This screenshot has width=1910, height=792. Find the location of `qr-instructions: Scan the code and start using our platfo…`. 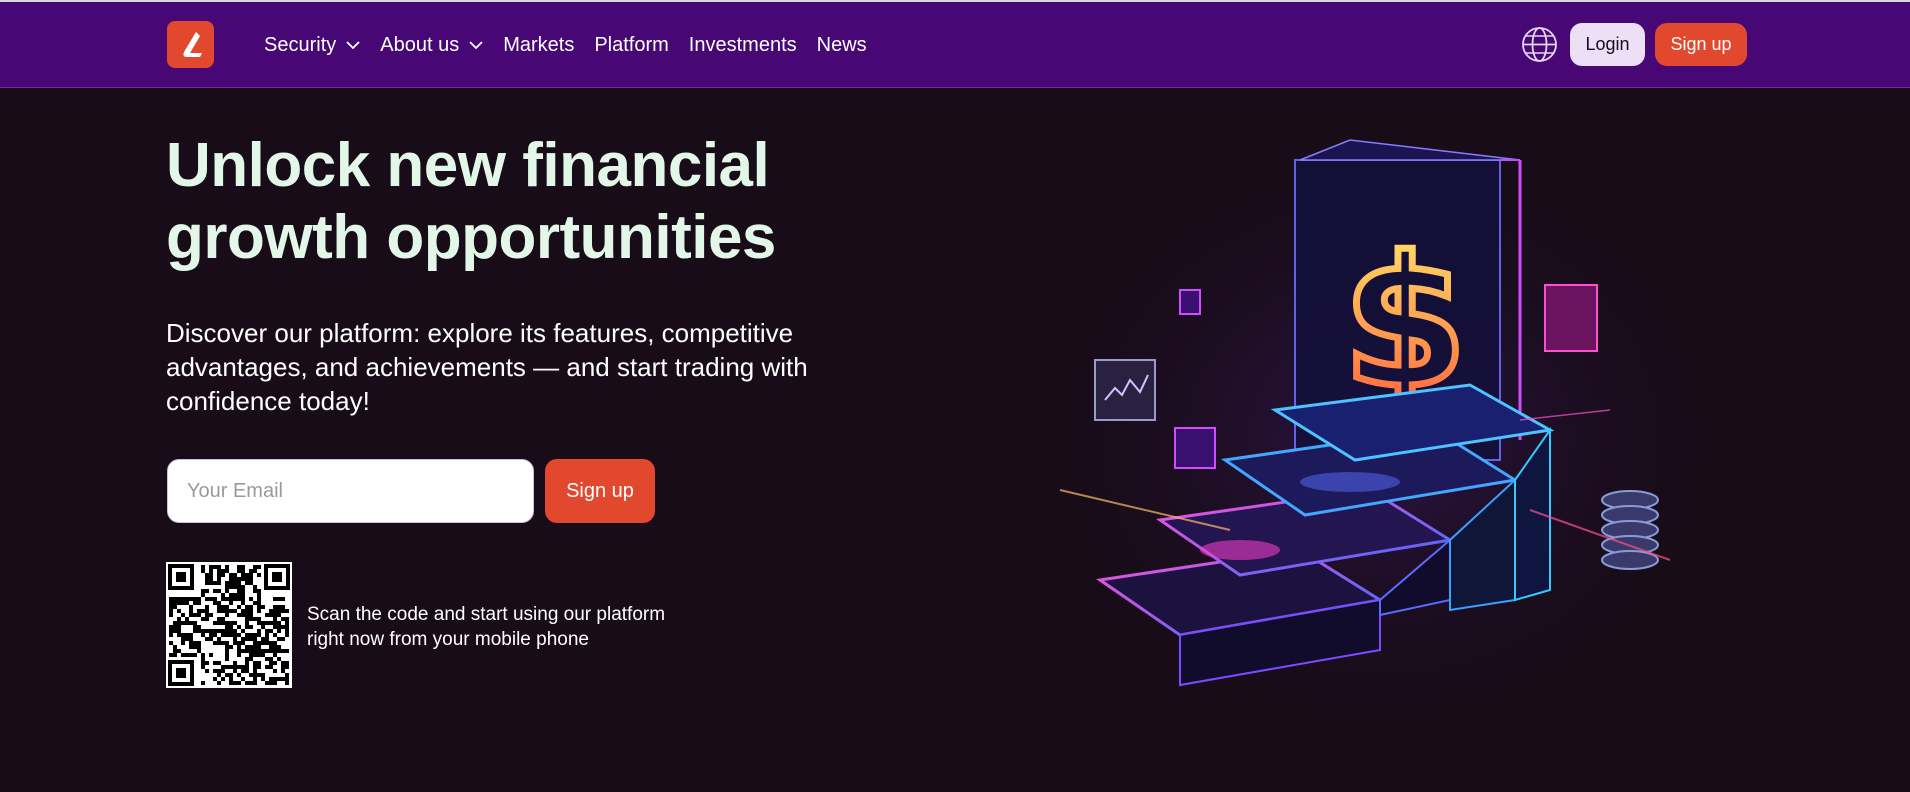

qr-instructions: Scan the code and start using our platfo… is located at coordinates (517, 627).